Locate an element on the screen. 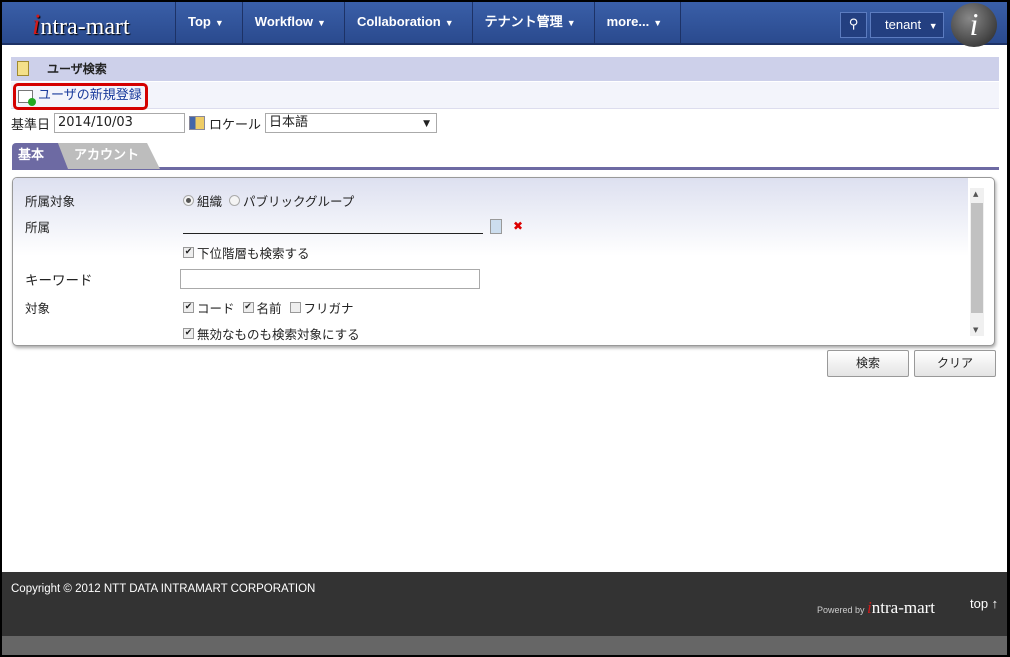 This screenshot has width=1010, height=657. include-sub-label: 下位階層も検索する is located at coordinates (253, 253).